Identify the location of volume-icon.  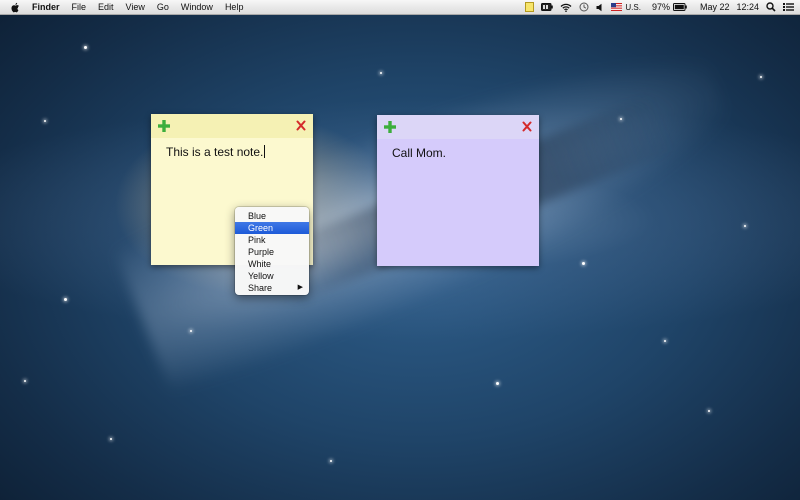
(600, 7).